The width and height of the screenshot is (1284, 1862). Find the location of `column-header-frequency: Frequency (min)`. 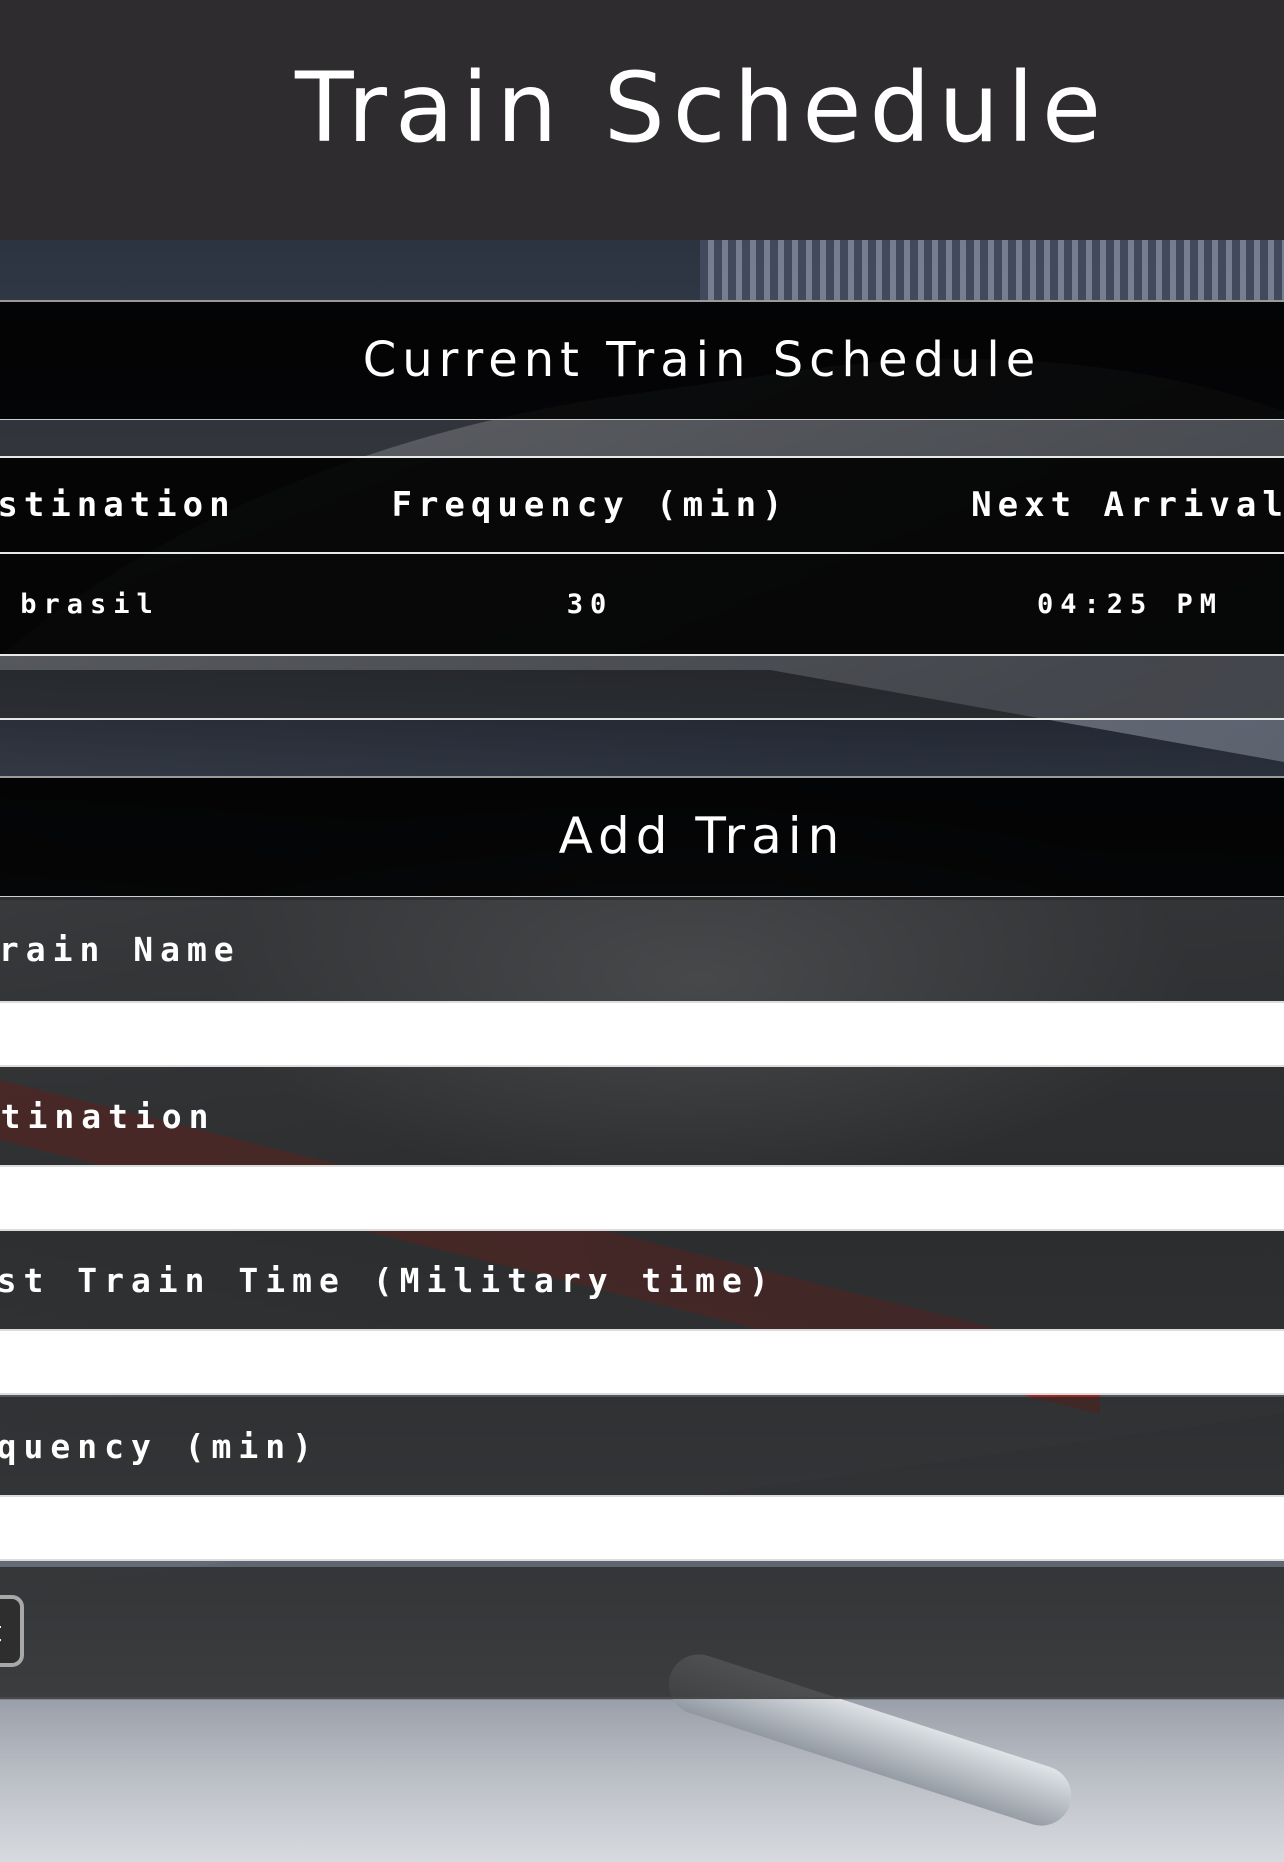

column-header-frequency: Frequency (min) is located at coordinates (590, 505).